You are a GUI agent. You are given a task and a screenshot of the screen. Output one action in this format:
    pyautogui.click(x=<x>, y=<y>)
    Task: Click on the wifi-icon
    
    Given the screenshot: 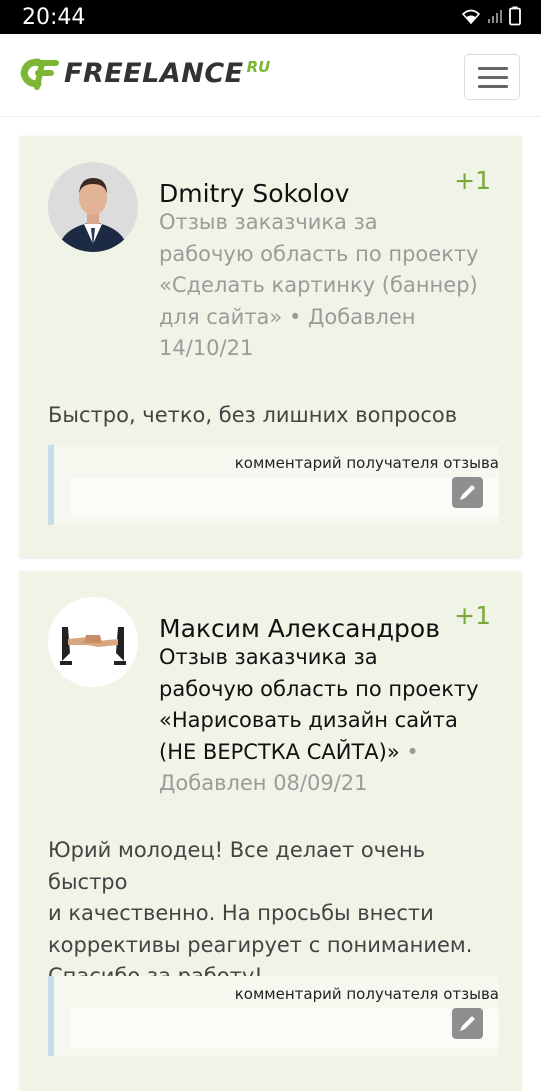 What is the action you would take?
    pyautogui.click(x=471, y=16)
    